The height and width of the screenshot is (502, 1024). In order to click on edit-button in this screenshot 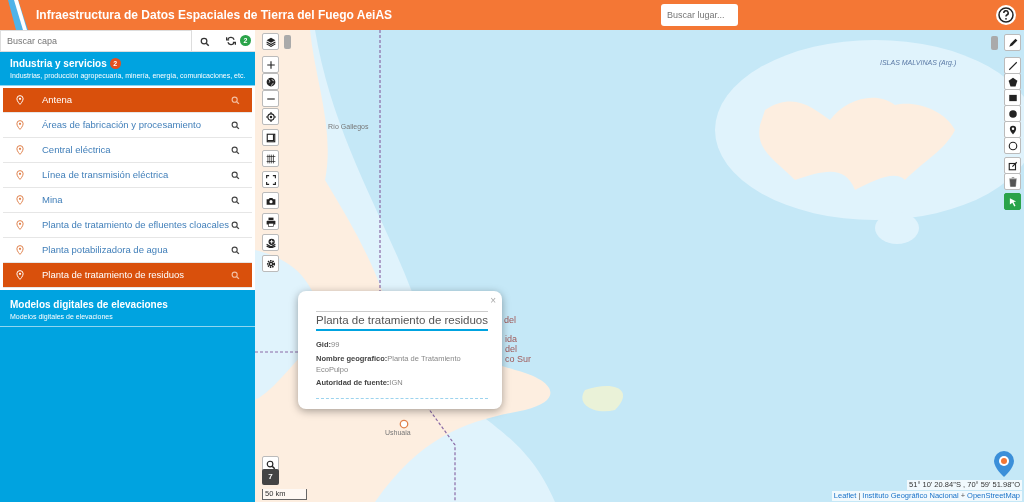, I will do `click(1012, 165)`.